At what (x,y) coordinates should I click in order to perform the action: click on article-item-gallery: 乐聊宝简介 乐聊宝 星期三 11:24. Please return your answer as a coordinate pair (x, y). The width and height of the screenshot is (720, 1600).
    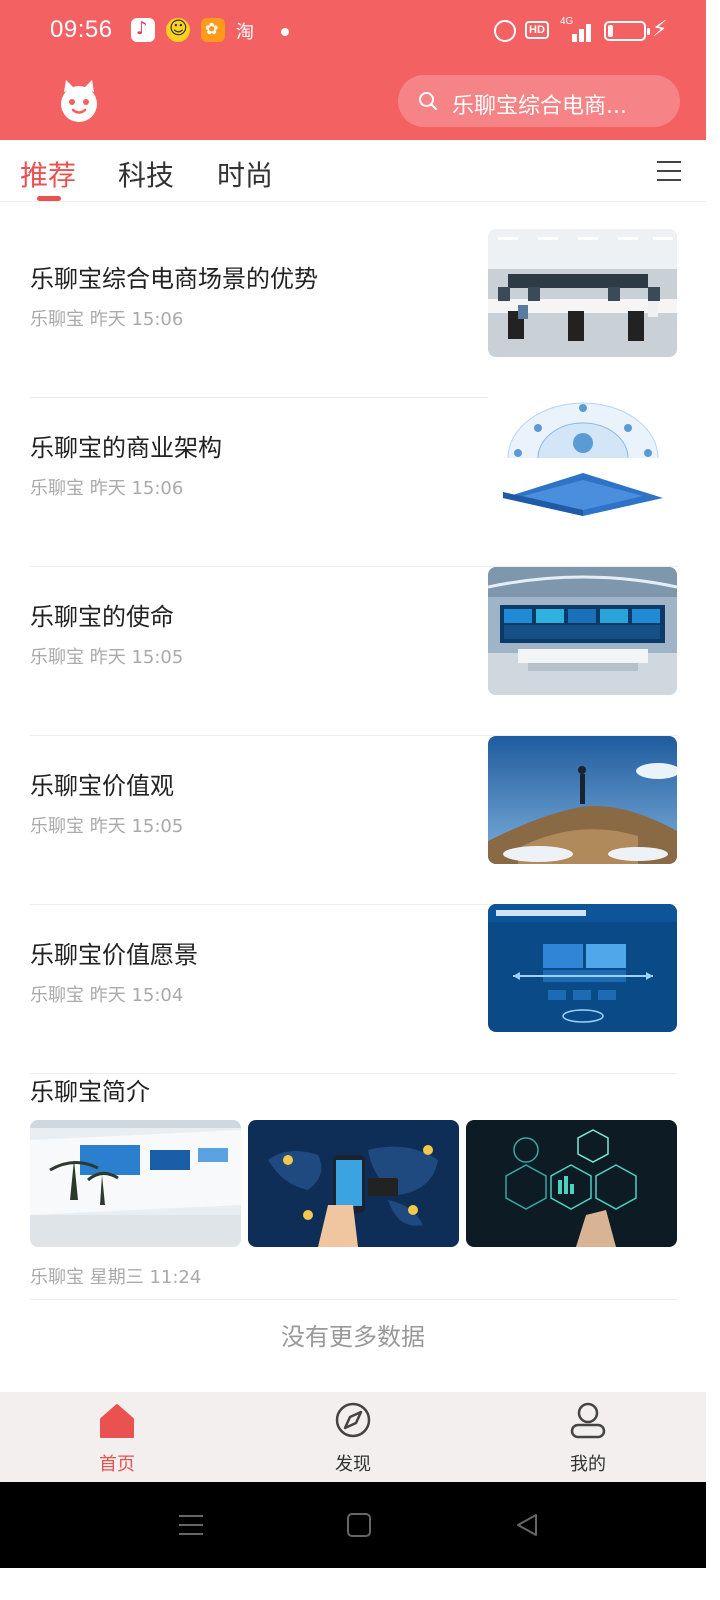
    Looking at the image, I should click on (354, 1180).